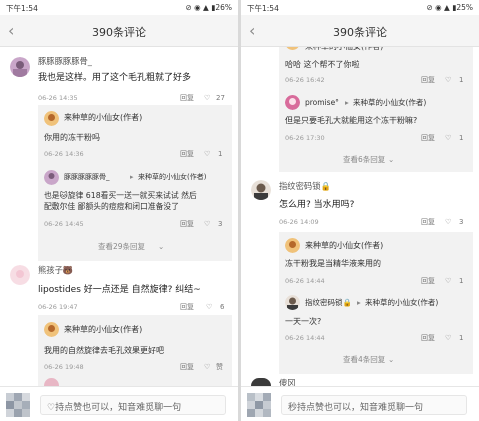  Describe the element at coordinates (115, 78) in the screenshot. I see `comment-text: 我也是这样。用了这个毛孔粗就了好多` at that location.